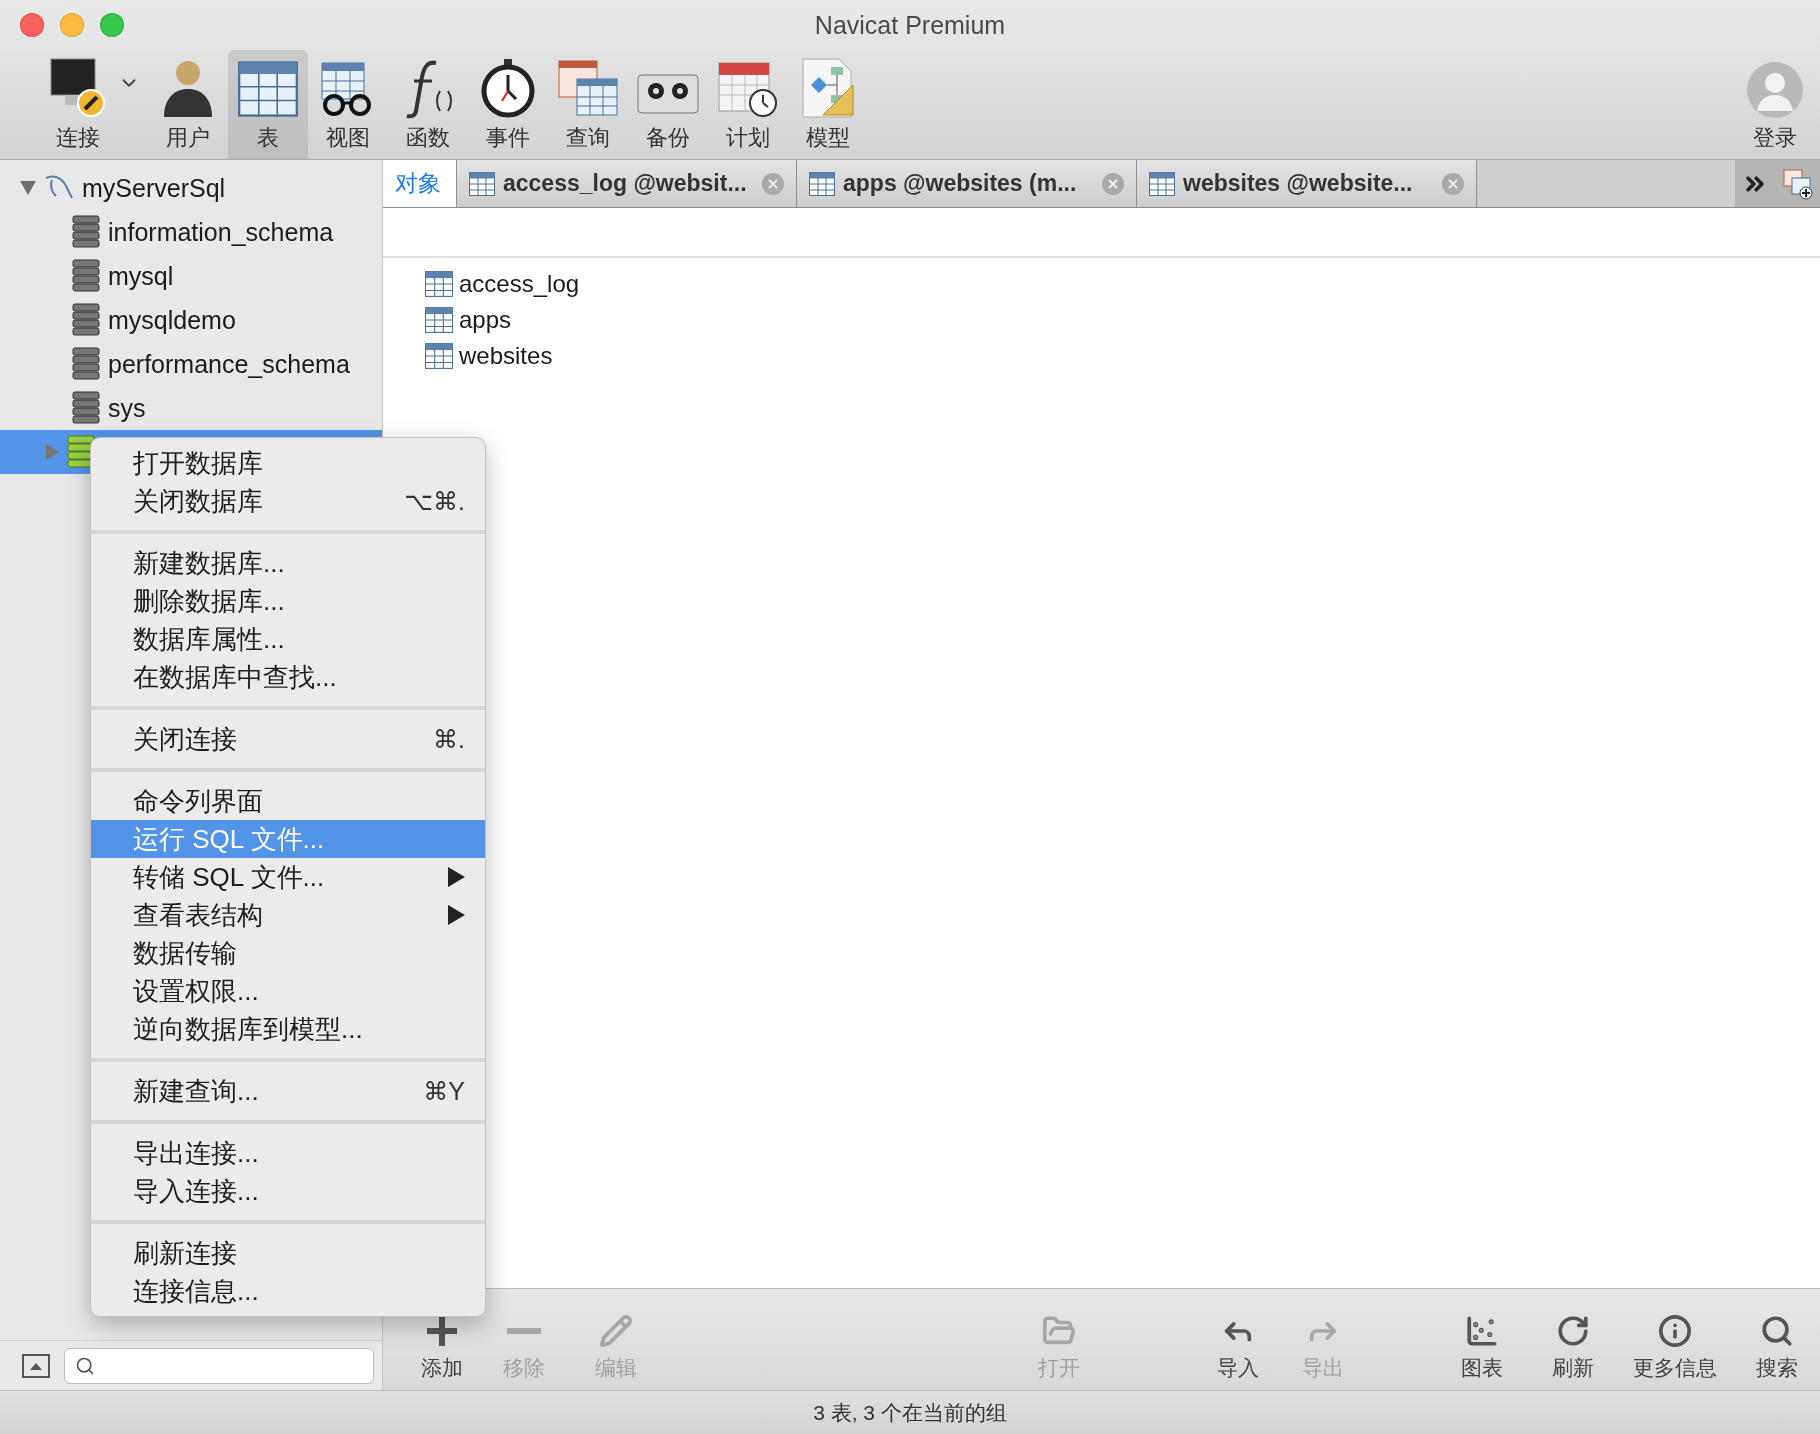 Image resolution: width=1820 pixels, height=1434 pixels. Describe the element at coordinates (191, 232) in the screenshot. I see `tree-item: information_schema` at that location.